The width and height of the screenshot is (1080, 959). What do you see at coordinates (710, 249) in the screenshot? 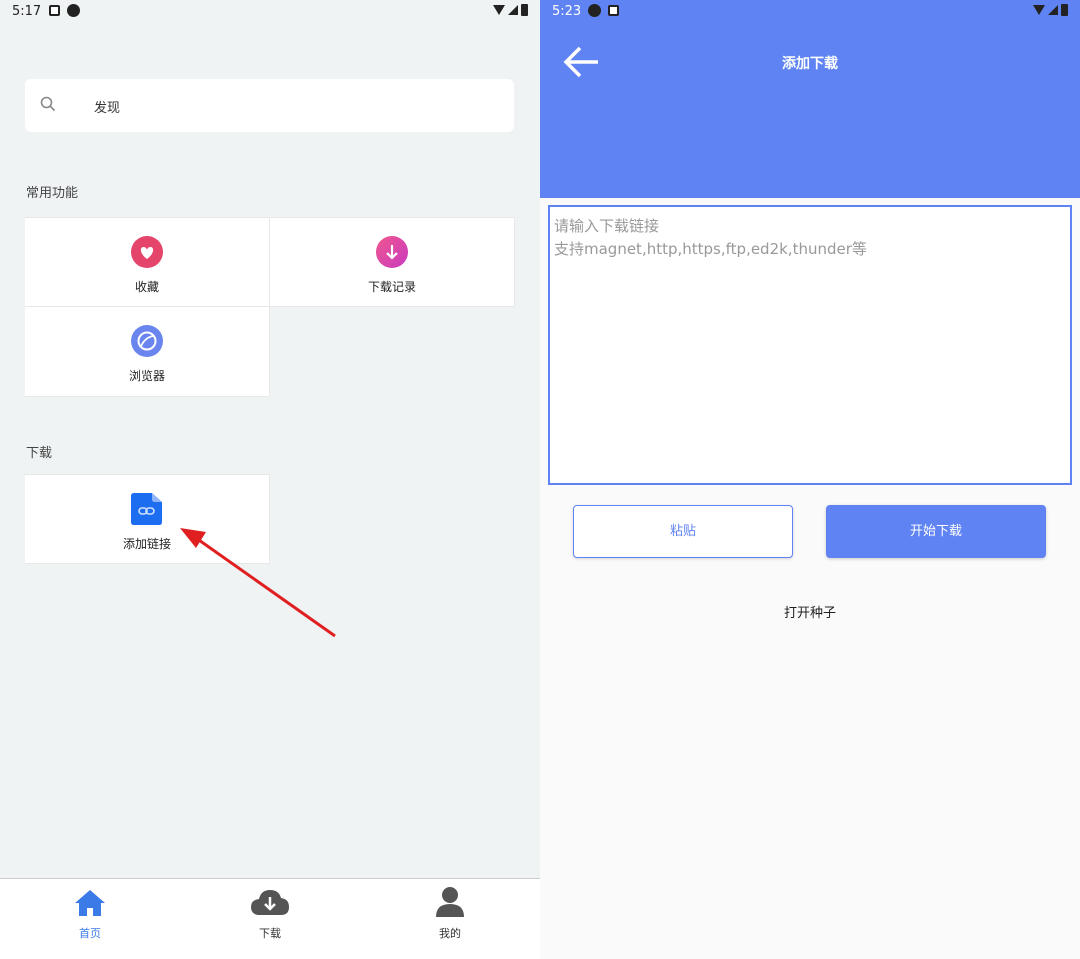
I see `placeholder-line-2: 支持magnet,http,https,ftp,ed2k,thunder等` at bounding box center [710, 249].